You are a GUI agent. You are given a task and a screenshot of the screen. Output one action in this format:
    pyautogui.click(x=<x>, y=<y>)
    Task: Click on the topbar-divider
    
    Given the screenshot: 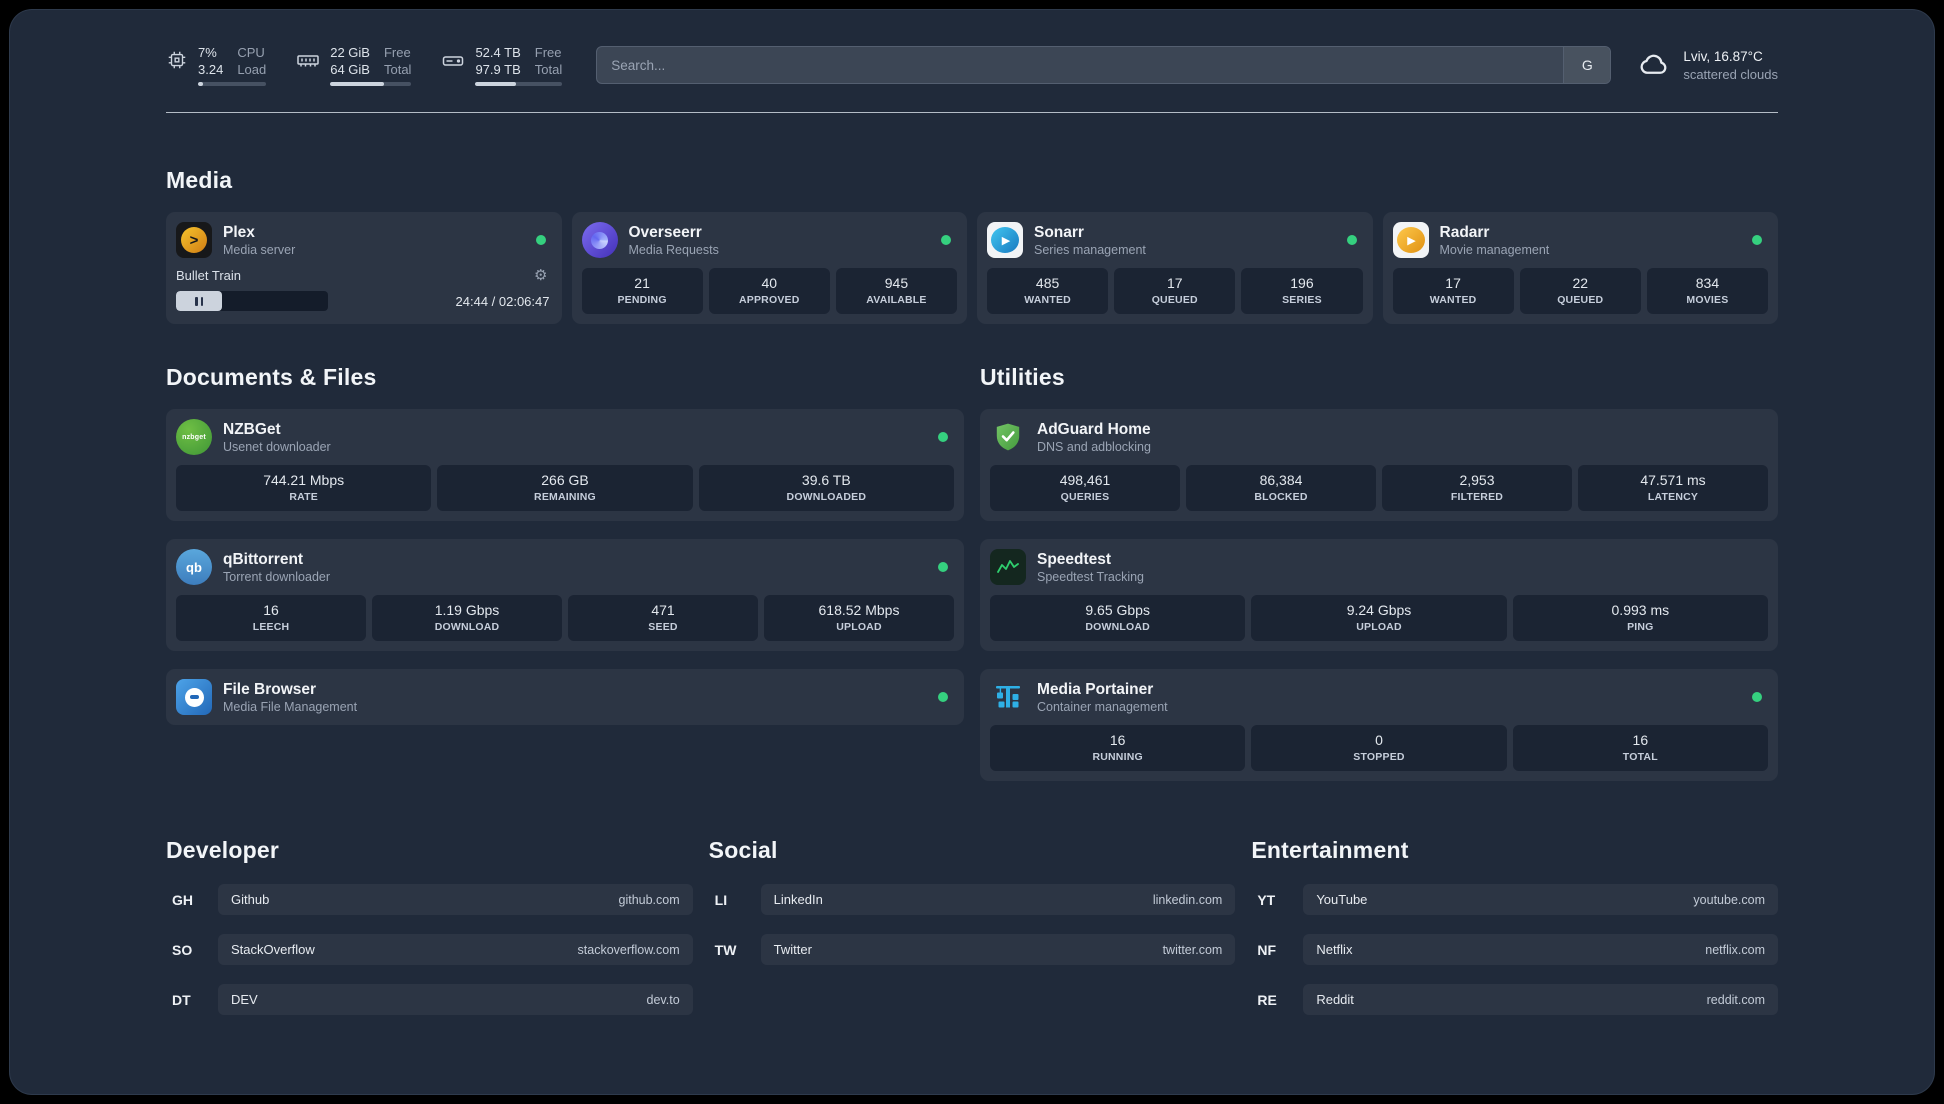 What is the action you would take?
    pyautogui.click(x=972, y=112)
    